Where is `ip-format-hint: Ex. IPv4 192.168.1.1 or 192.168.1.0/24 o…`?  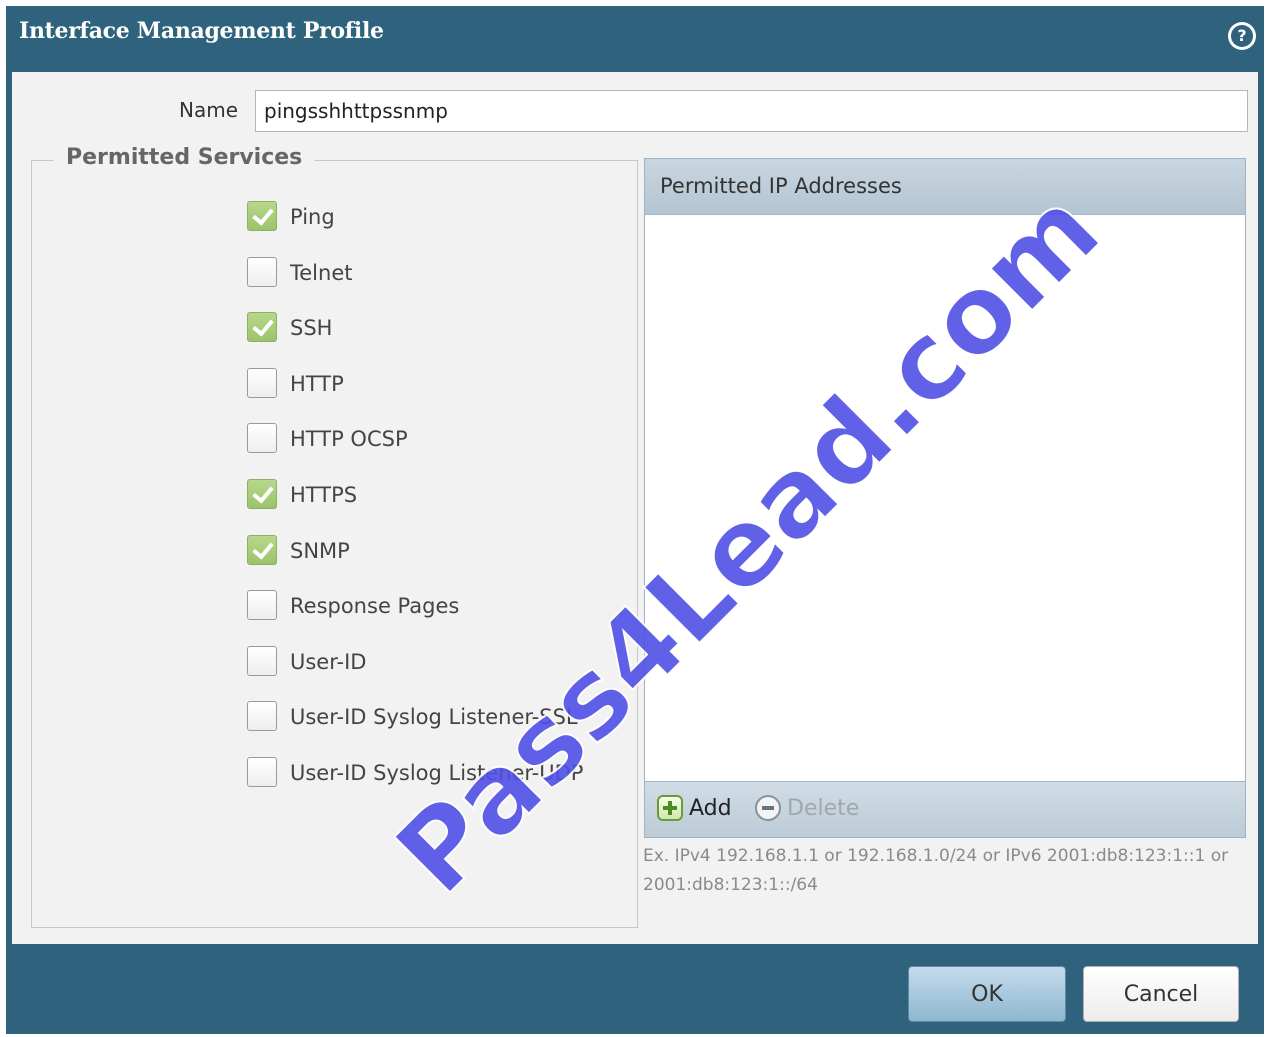
ip-format-hint: Ex. IPv4 192.168.1.1 or 192.168.1.0/24 o… is located at coordinates (936, 870).